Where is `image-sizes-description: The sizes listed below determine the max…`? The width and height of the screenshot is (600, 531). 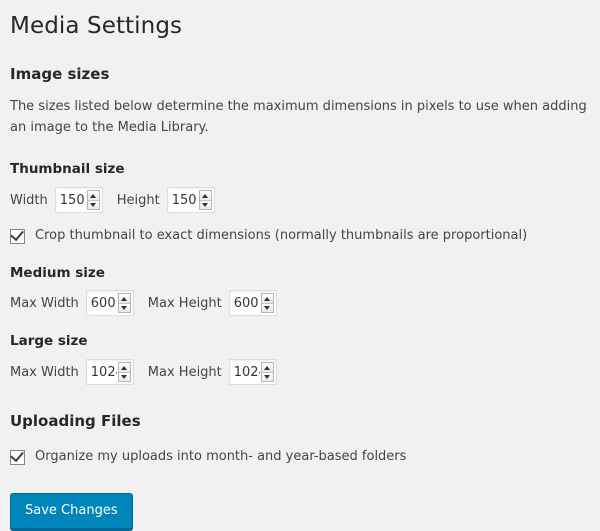 image-sizes-description: The sizes listed below determine the max… is located at coordinates (298, 116).